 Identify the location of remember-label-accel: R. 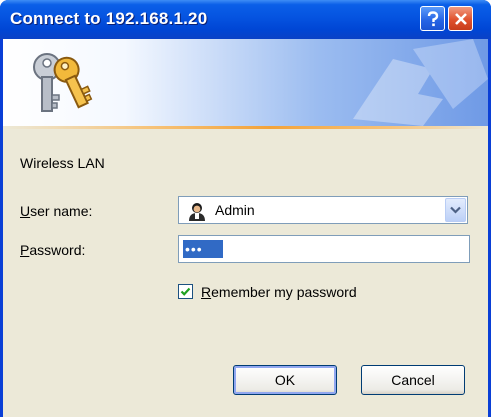
(206, 292).